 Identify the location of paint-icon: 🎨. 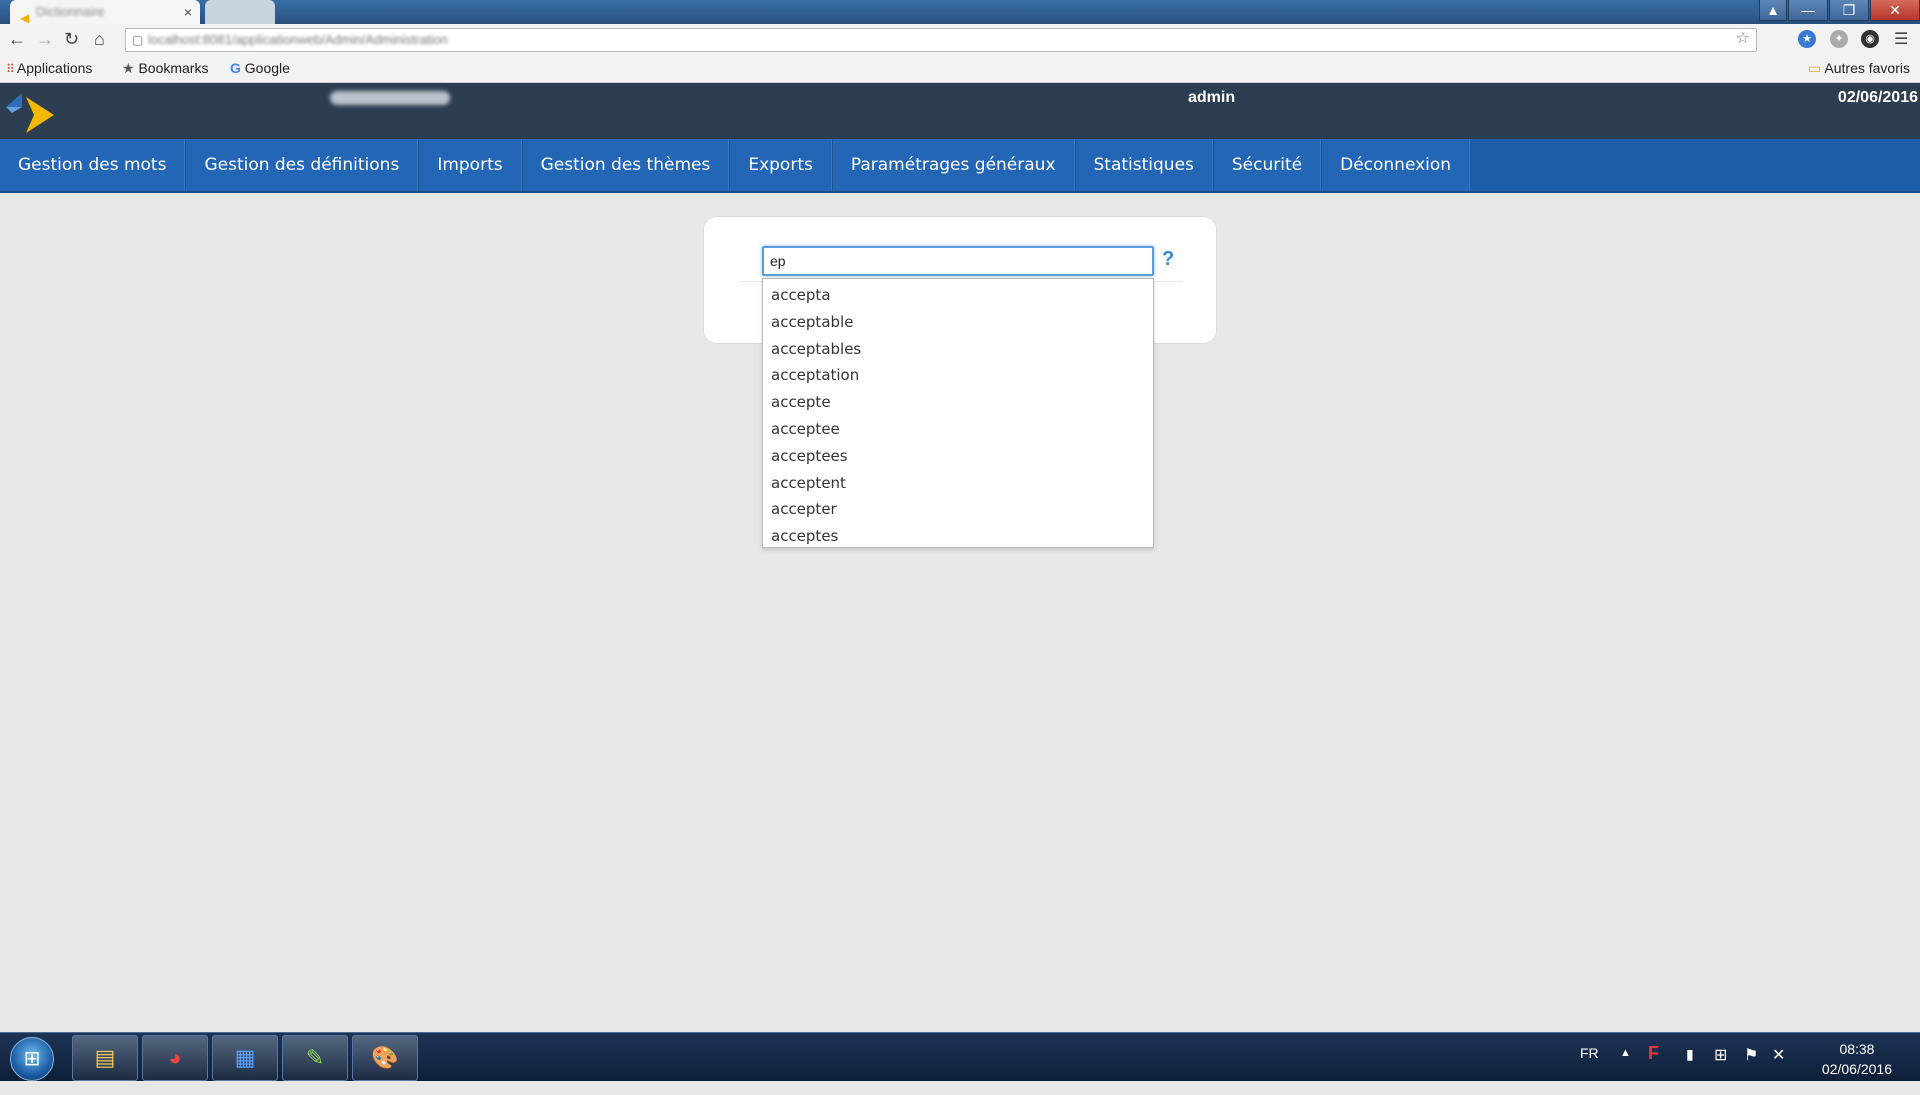
(385, 1058).